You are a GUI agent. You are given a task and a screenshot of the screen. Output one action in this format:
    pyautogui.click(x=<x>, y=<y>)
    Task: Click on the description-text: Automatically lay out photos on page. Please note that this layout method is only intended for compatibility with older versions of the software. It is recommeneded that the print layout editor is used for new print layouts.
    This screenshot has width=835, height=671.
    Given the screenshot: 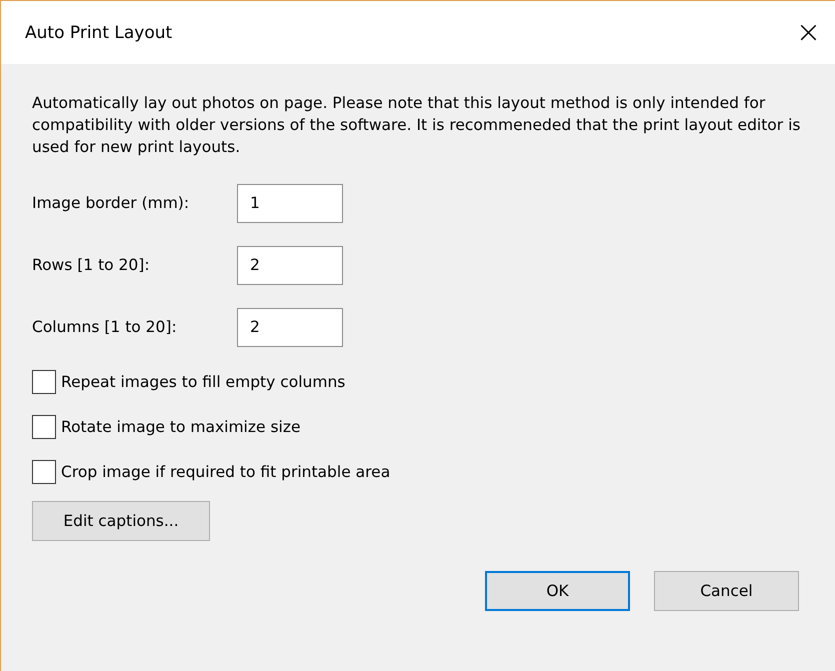 What is the action you would take?
    pyautogui.click(x=417, y=125)
    